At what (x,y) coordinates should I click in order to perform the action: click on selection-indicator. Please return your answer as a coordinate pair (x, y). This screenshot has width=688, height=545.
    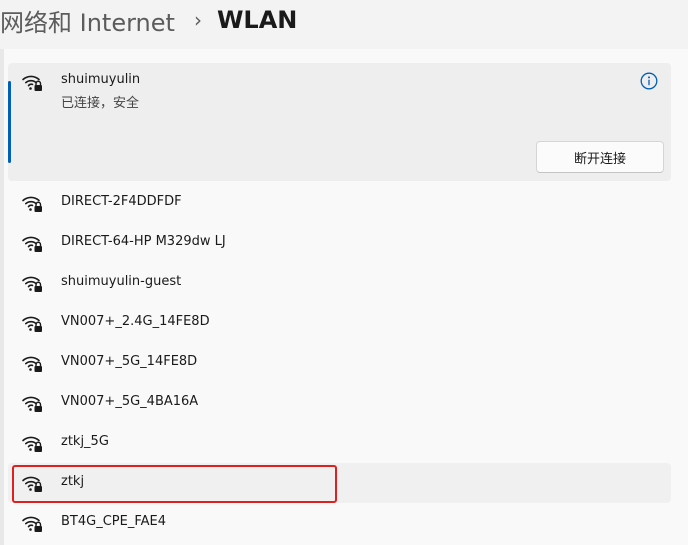
    Looking at the image, I should click on (9, 122).